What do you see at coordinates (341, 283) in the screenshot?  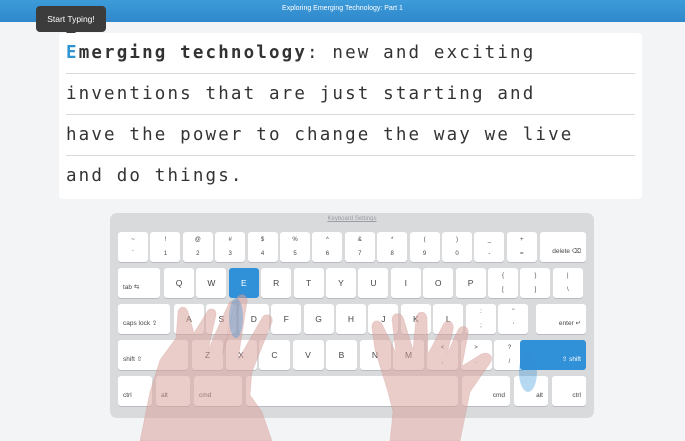 I see `key-y: Y` at bounding box center [341, 283].